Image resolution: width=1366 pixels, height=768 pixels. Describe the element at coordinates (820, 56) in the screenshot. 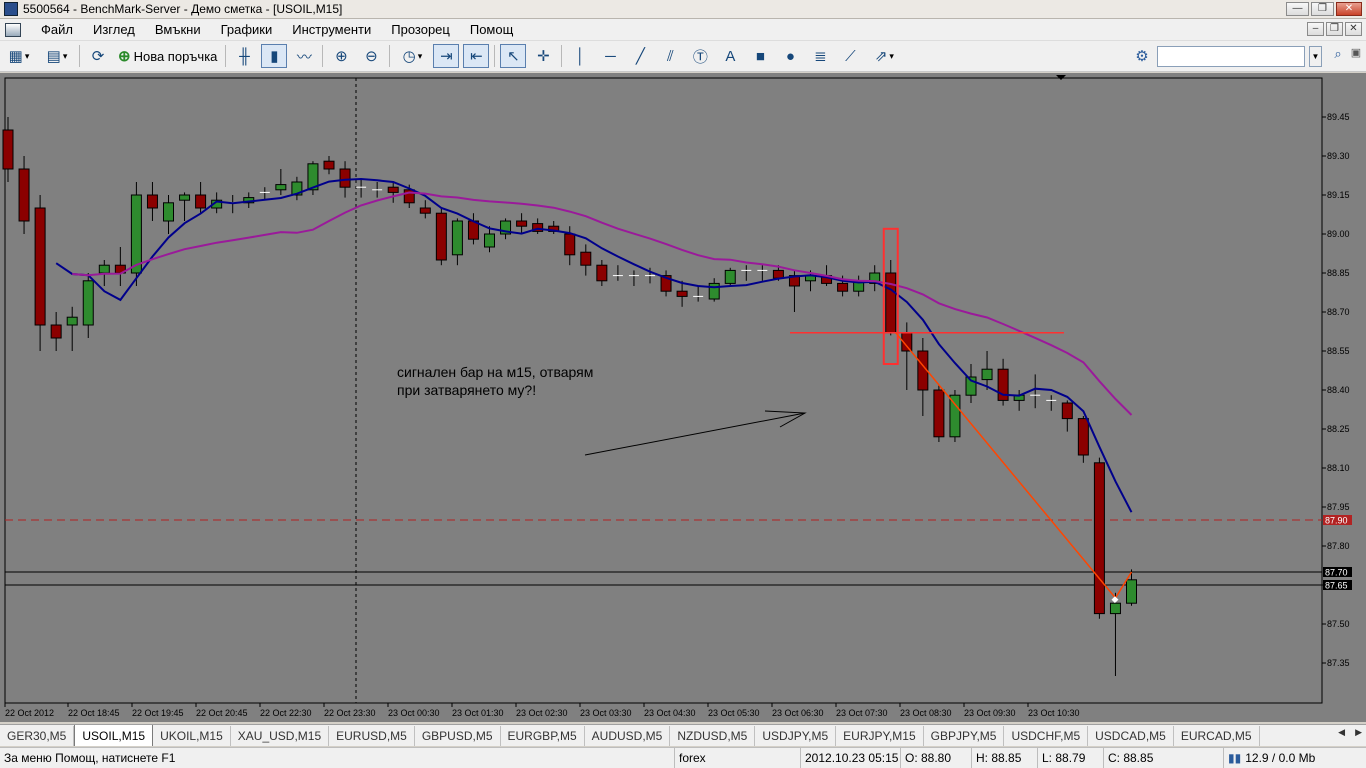

I see `fibonacci-icon: ≣` at that location.